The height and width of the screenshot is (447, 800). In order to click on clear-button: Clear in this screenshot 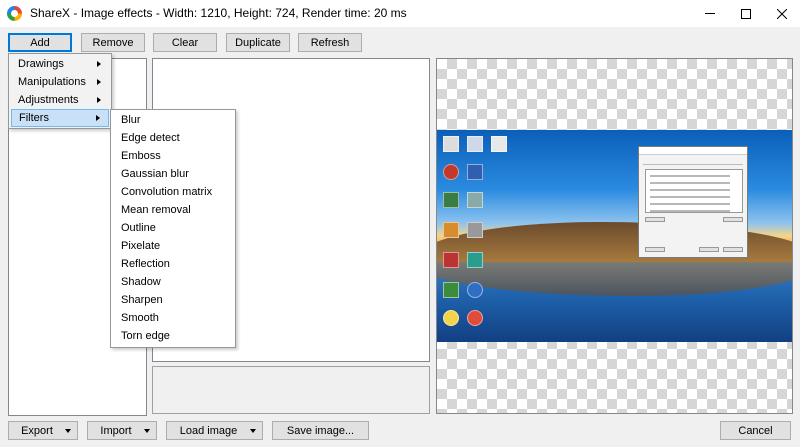, I will do `click(185, 42)`.